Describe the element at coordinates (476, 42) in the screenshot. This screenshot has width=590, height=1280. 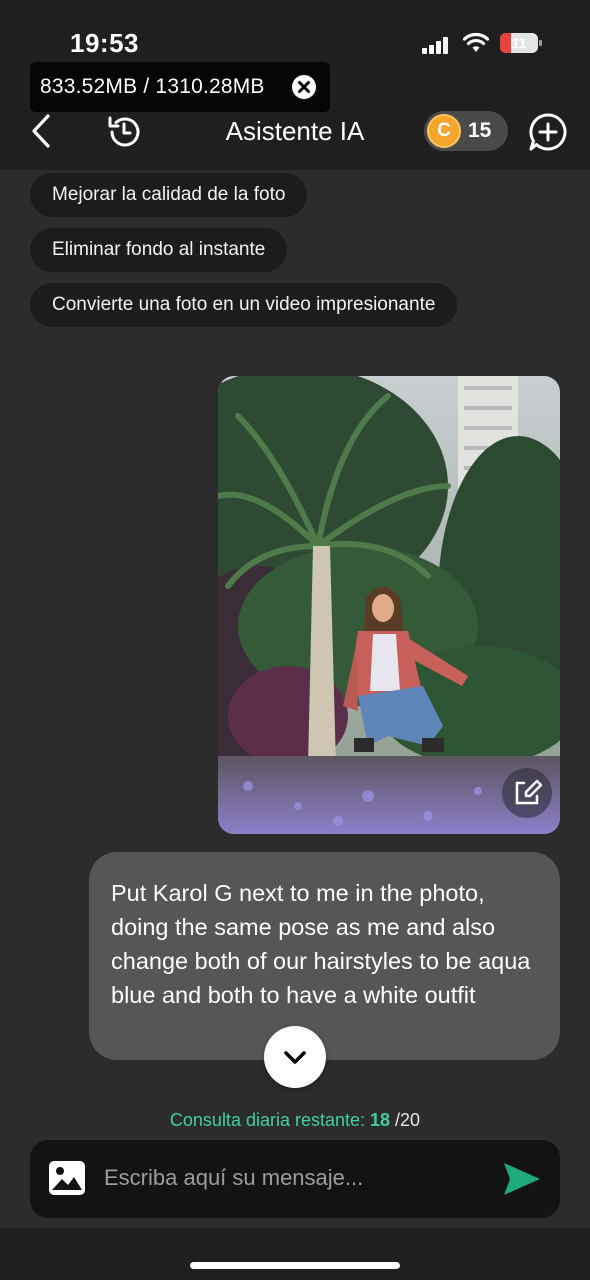
I see `wifi-icon` at that location.